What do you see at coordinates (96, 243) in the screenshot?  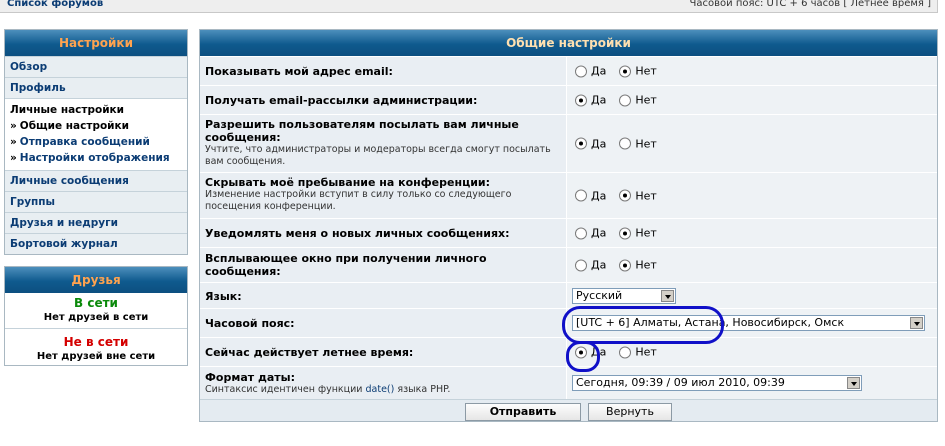 I see `sidebar-item-journal: Бортовой журнал` at bounding box center [96, 243].